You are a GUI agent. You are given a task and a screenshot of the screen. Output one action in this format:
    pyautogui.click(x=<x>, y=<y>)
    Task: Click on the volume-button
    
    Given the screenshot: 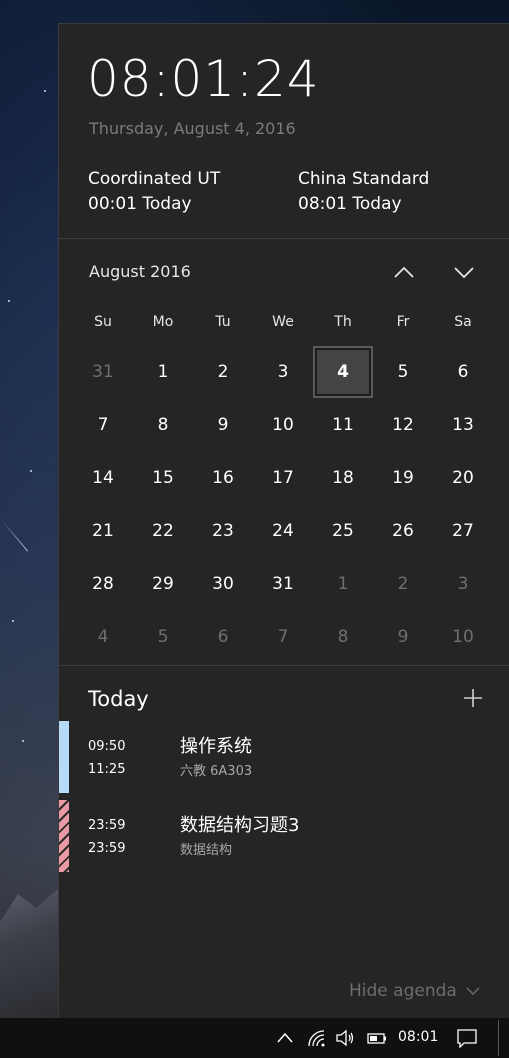 What is the action you would take?
    pyautogui.click(x=345, y=1038)
    